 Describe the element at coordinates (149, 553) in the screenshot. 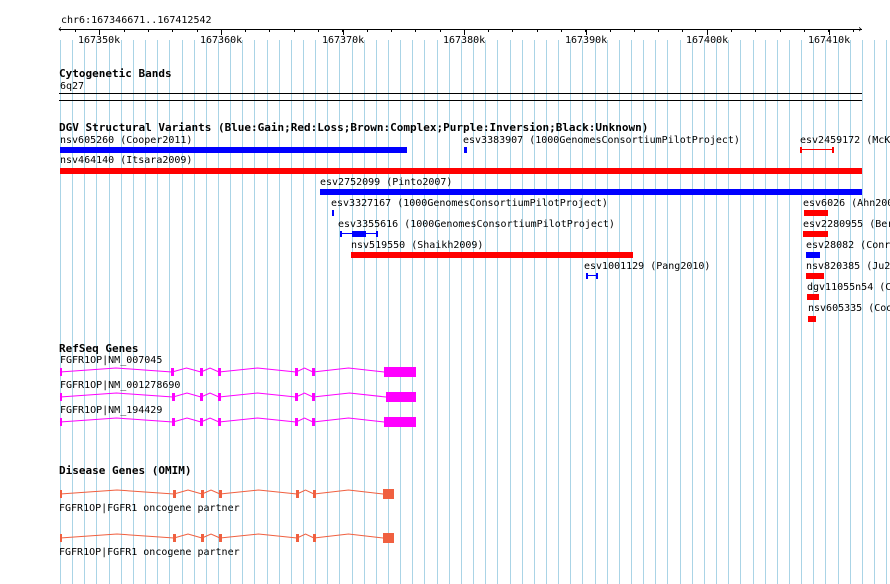

I see `omim-gene-label: FGFR1OP|FGFR1 oncogene partner` at that location.